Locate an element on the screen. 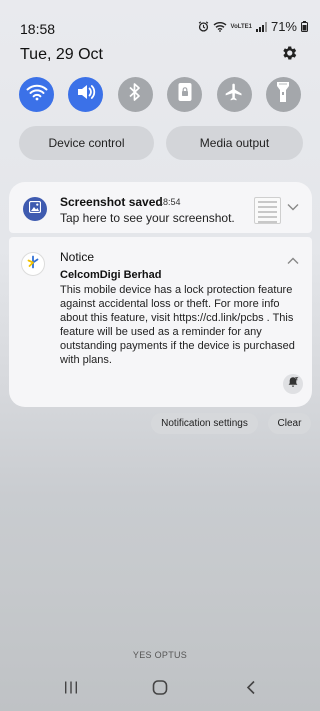 This screenshot has height=711, width=320. screen-lock-toggle is located at coordinates (185, 94).